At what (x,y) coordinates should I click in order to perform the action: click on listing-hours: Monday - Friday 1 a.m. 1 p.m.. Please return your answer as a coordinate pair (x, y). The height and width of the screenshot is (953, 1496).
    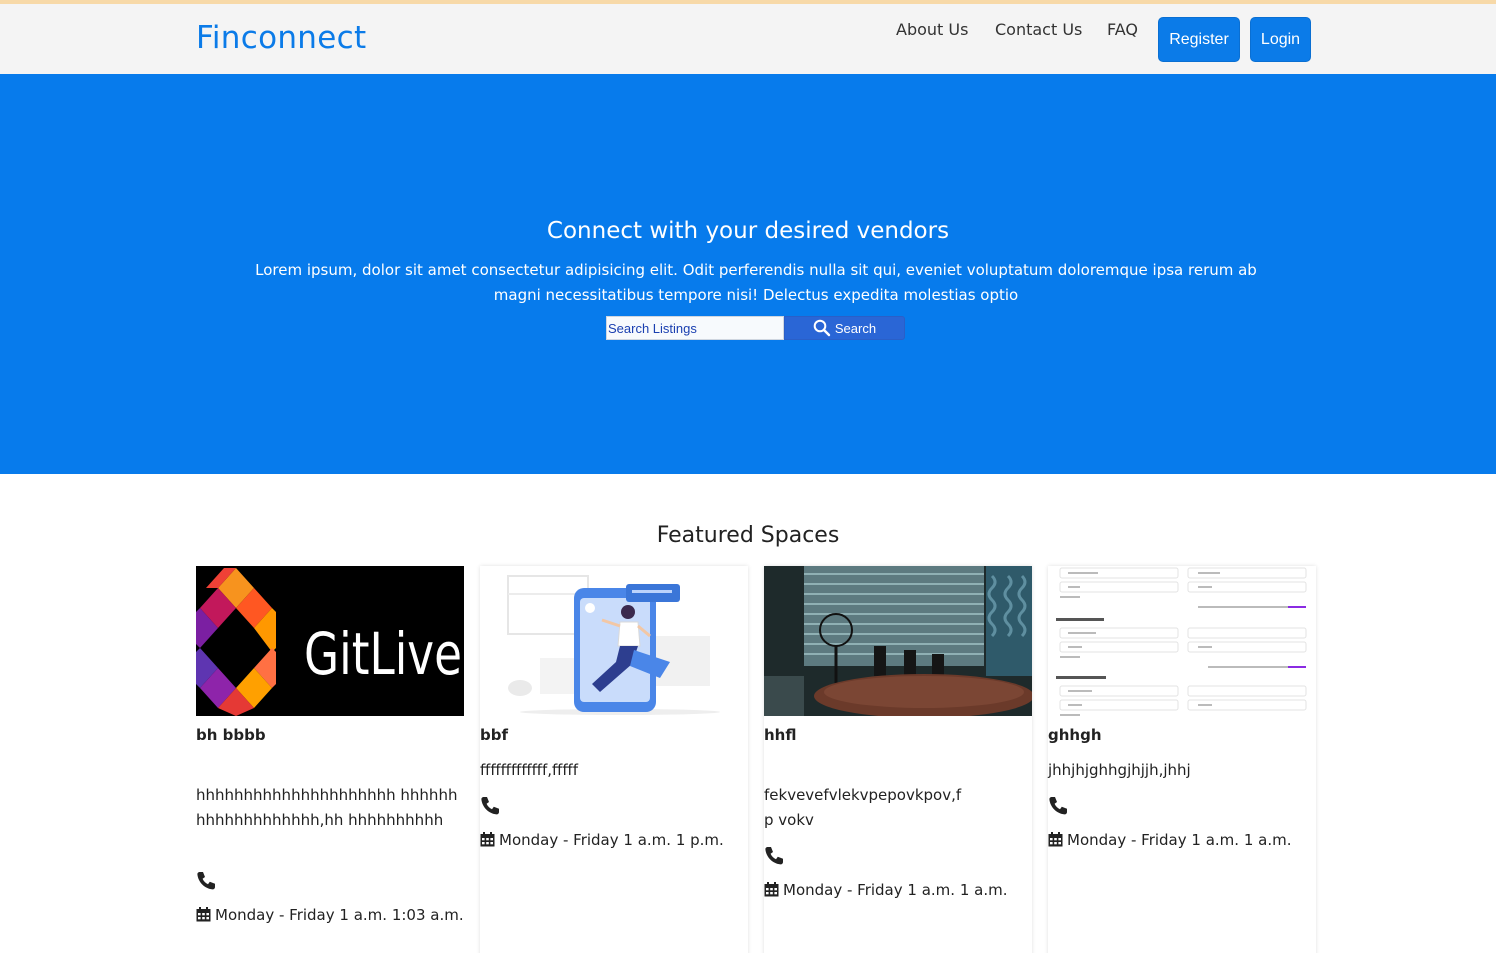
    Looking at the image, I should click on (614, 840).